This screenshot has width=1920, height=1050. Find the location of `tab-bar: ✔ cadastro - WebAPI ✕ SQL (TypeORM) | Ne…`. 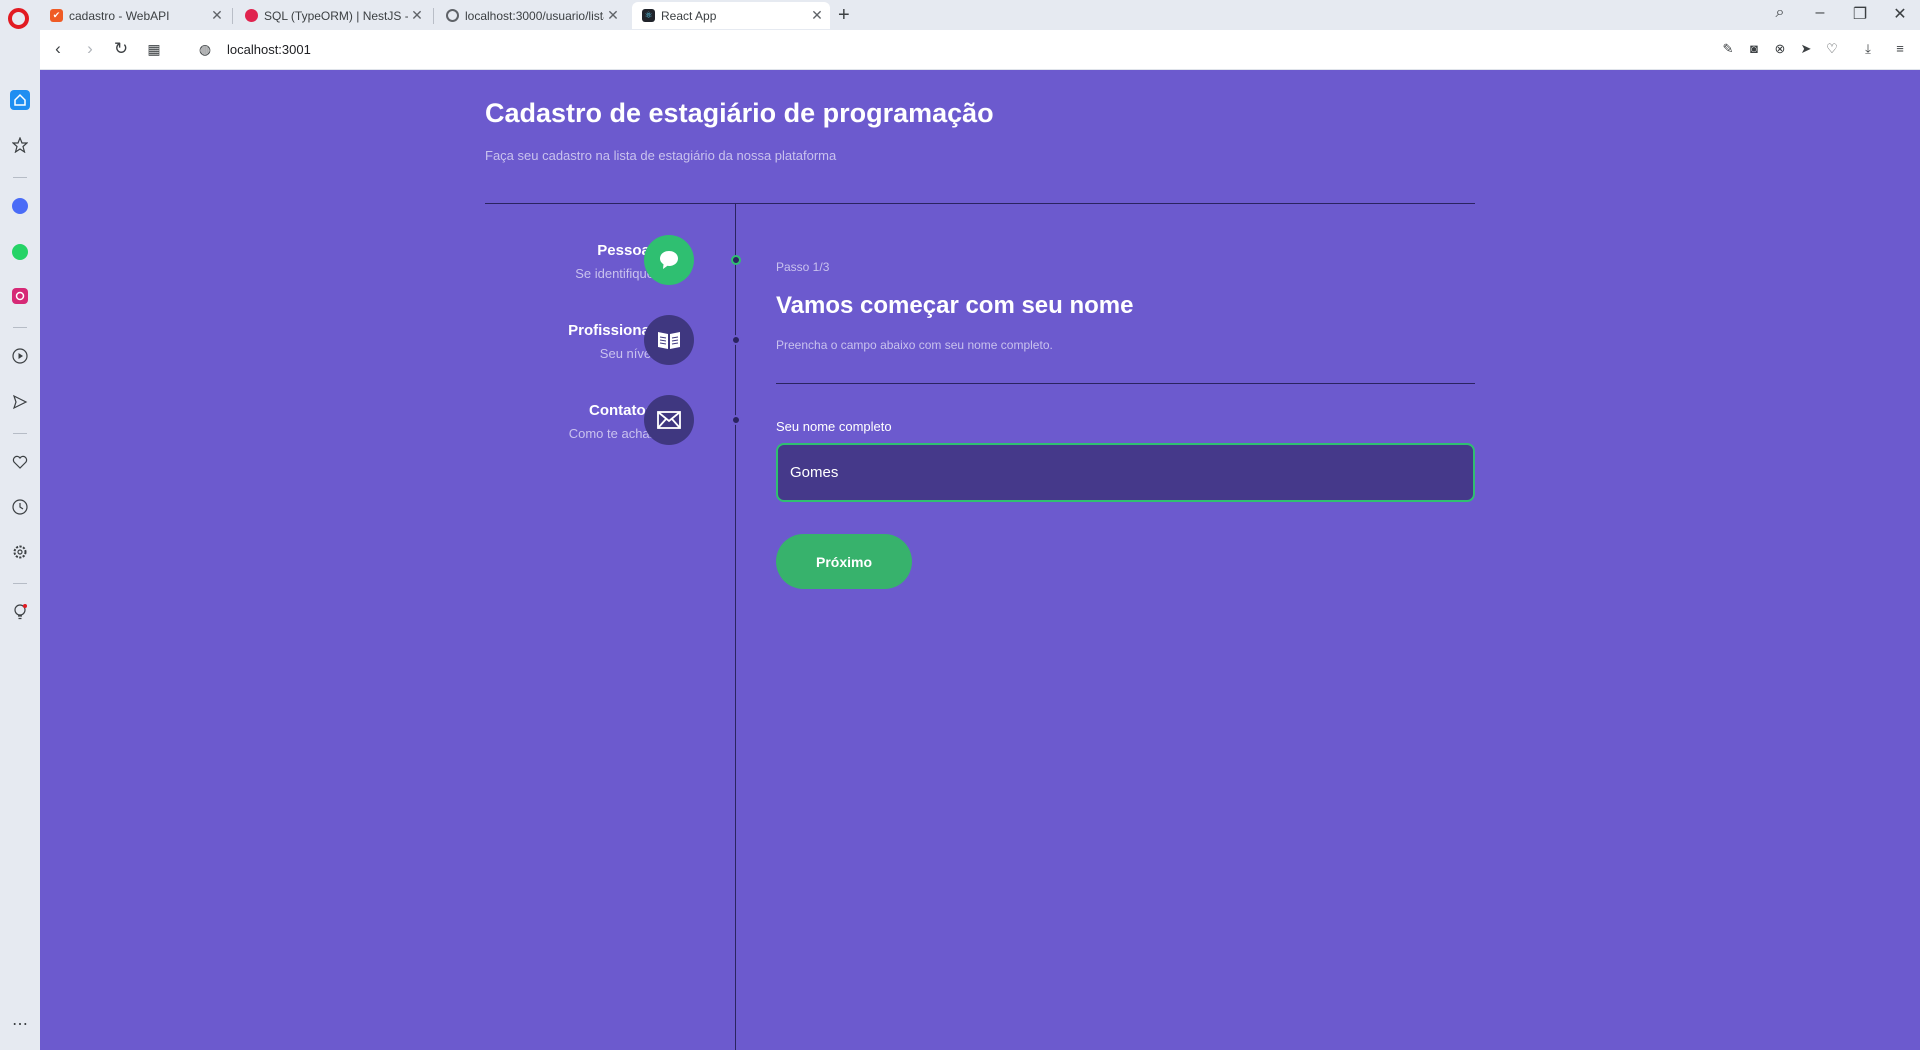

tab-bar: ✔ cadastro - WebAPI ✕ SQL (TypeORM) | Ne… is located at coordinates (960, 15).